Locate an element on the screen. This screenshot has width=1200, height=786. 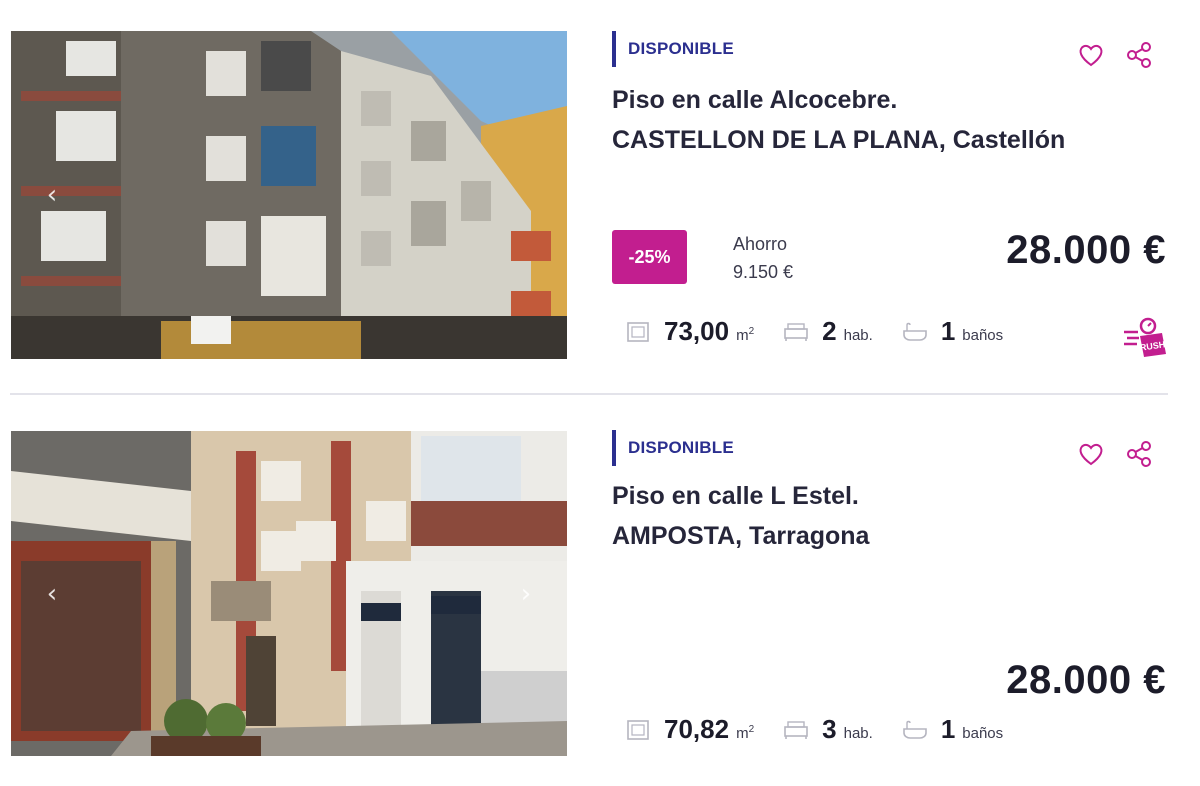
feature-area: 70,82 m2 is located at coordinates (689, 729).